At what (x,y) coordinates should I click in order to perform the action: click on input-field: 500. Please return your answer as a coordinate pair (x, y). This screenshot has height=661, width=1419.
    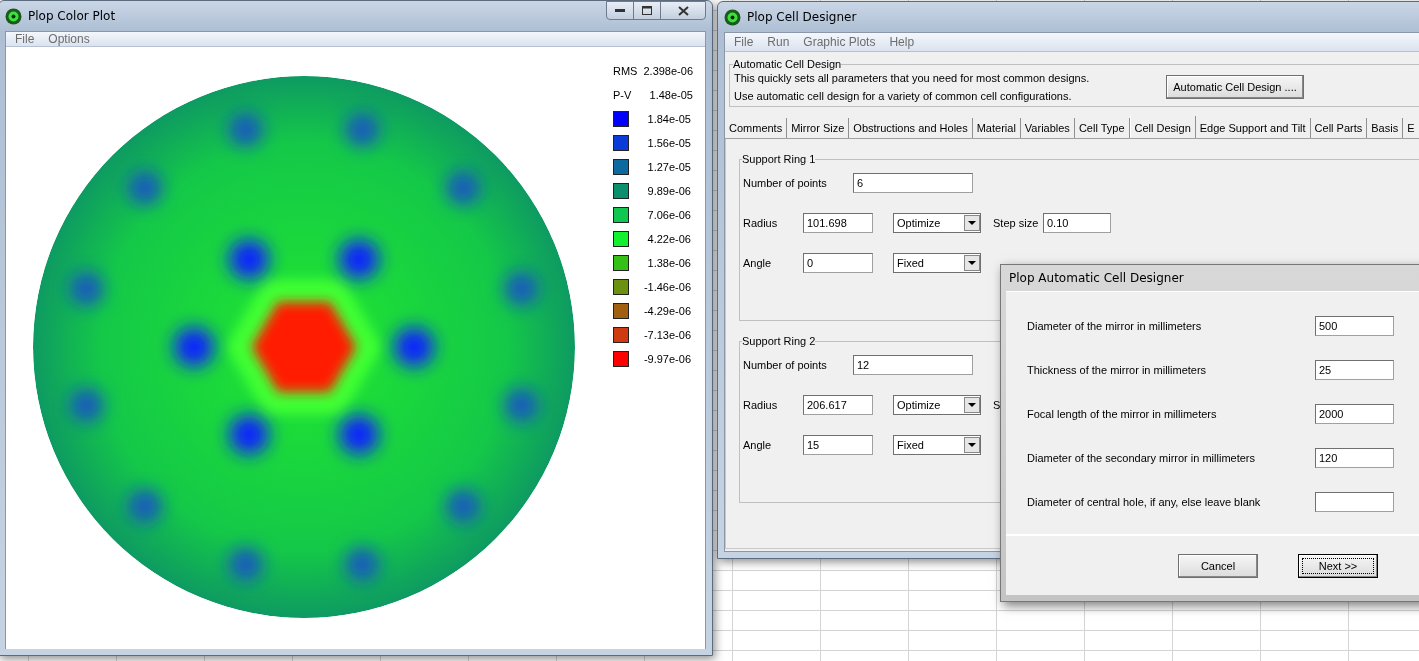
    Looking at the image, I should click on (1354, 326).